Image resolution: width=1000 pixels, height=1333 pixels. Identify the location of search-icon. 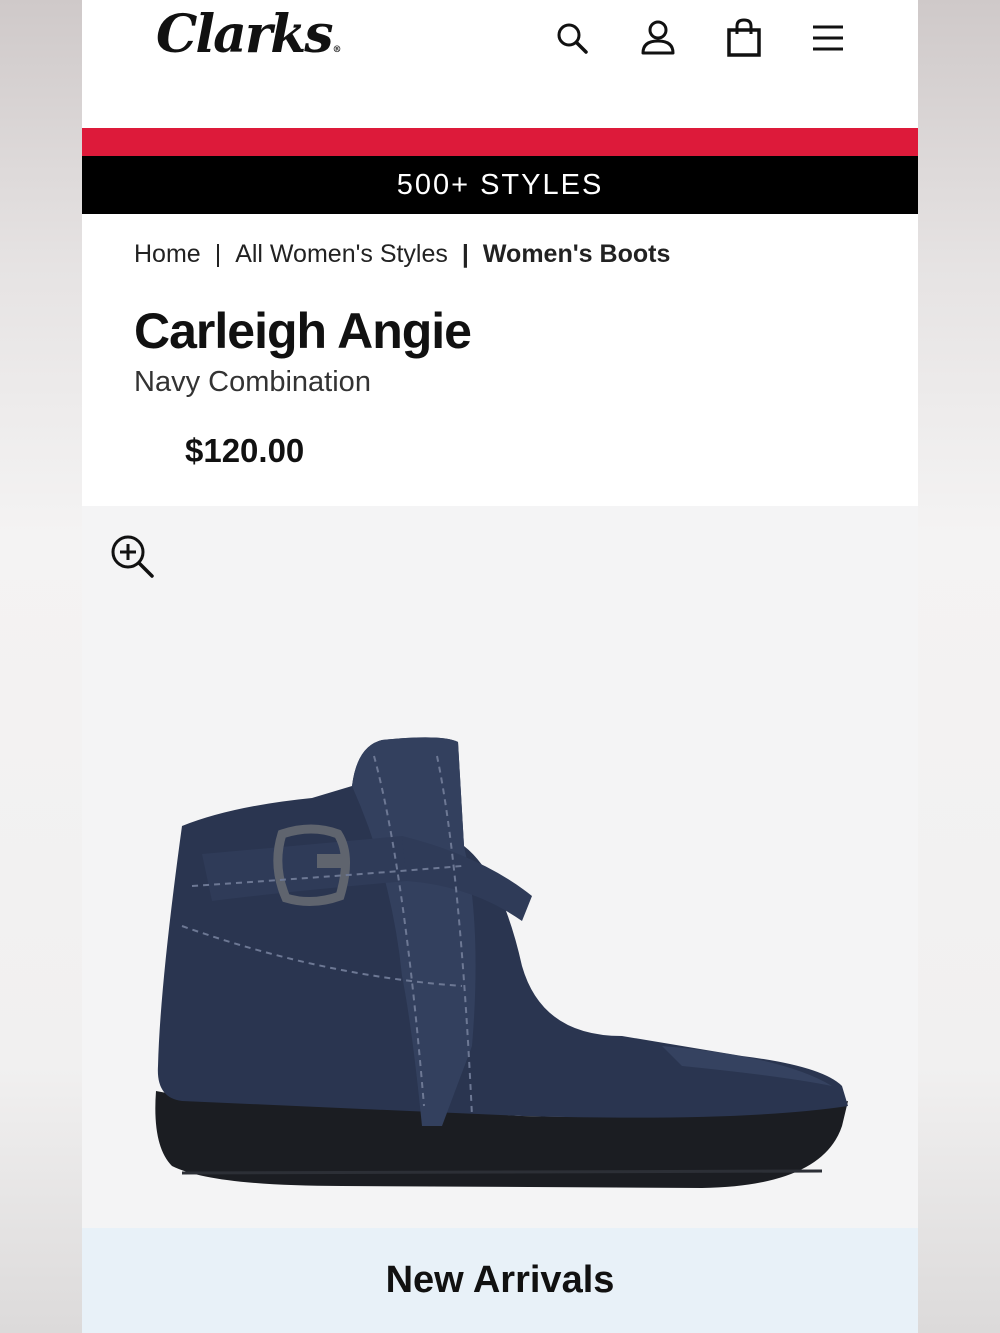
(572, 38).